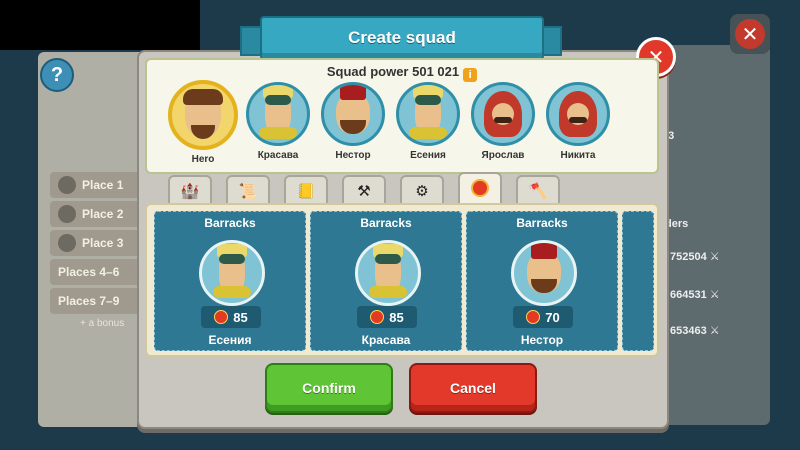 This screenshot has height=450, width=800. I want to click on squad-member: Нестор, so click(353, 121).